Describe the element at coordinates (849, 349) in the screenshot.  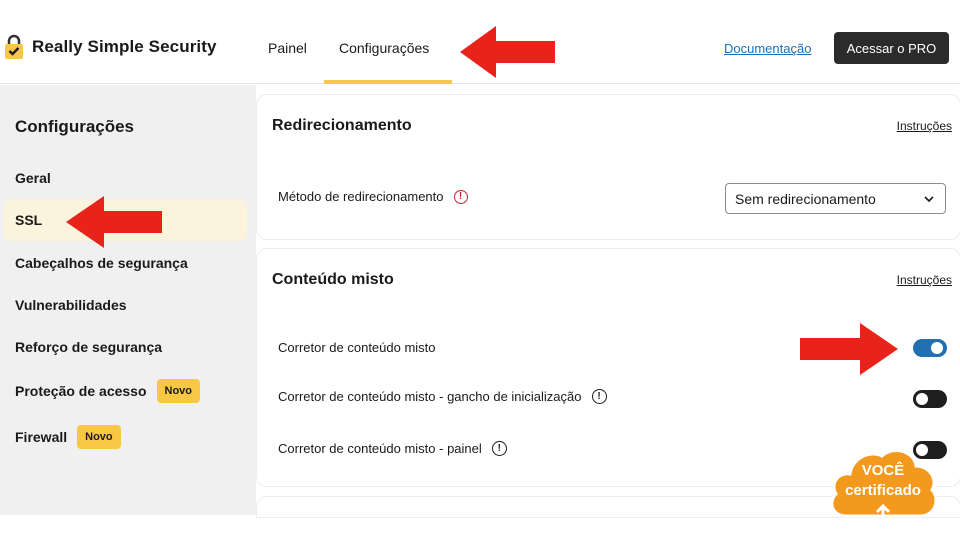
I see `annotation-arrow-right` at that location.